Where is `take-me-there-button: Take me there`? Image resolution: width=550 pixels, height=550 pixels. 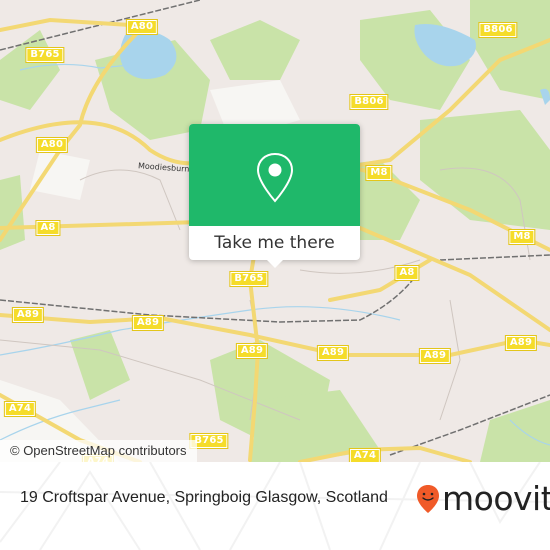 take-me-there-button: Take me there is located at coordinates (274, 243).